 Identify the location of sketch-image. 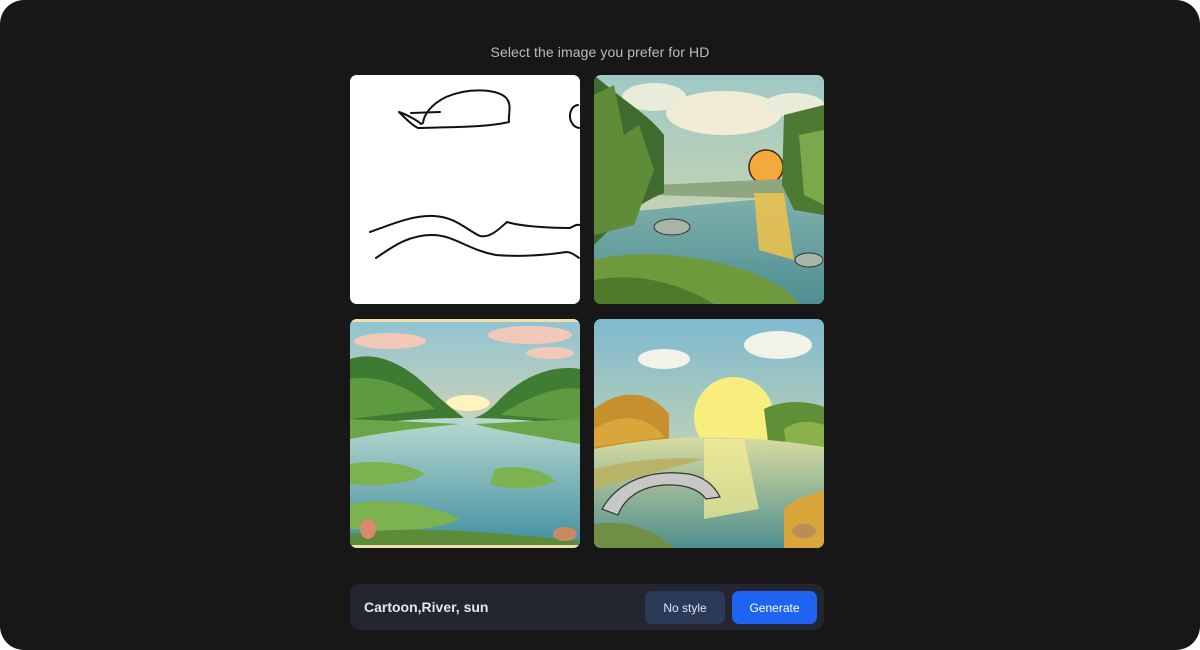
(465, 189).